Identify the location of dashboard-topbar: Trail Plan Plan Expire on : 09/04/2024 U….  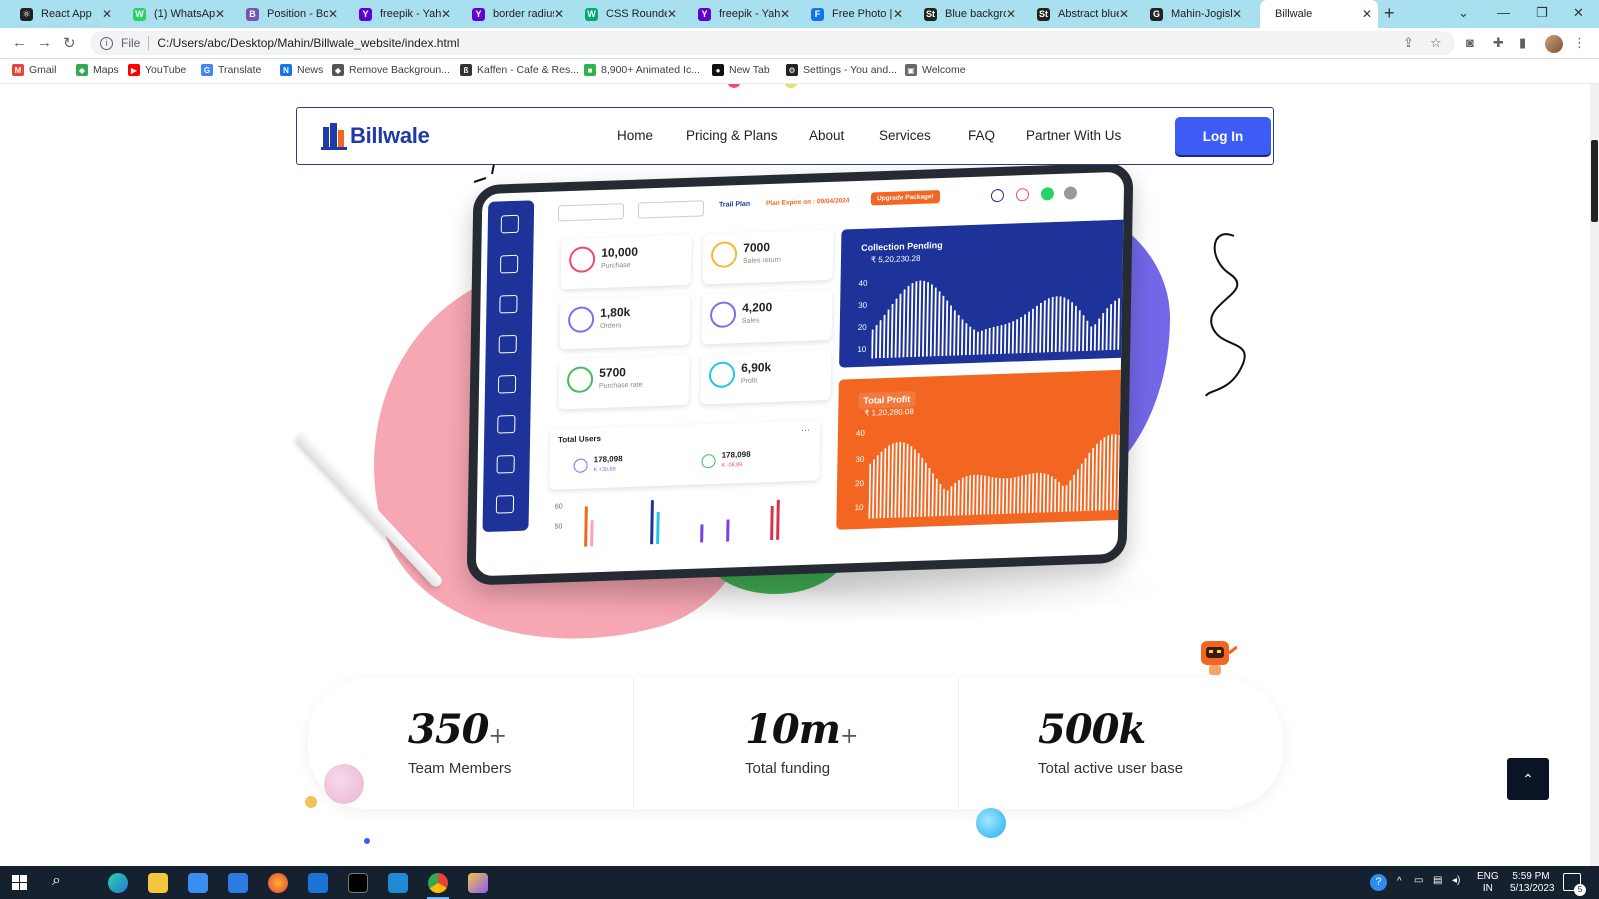
(833, 205).